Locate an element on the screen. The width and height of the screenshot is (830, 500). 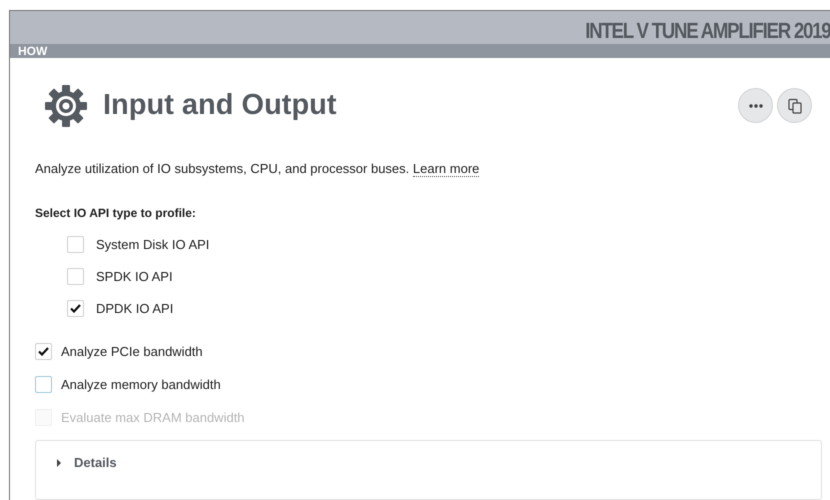
section-label: HOW is located at coordinates (33, 50).